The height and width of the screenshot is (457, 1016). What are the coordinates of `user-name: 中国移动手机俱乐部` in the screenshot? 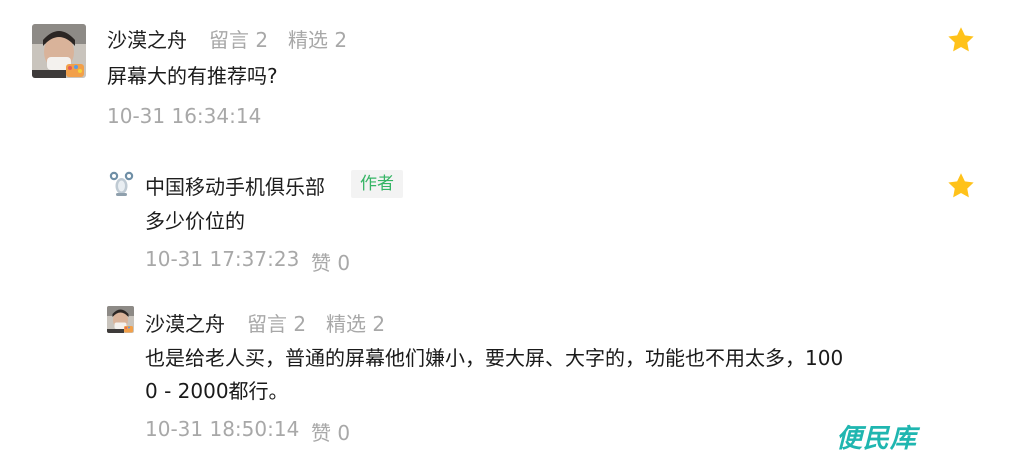 It's located at (235, 185).